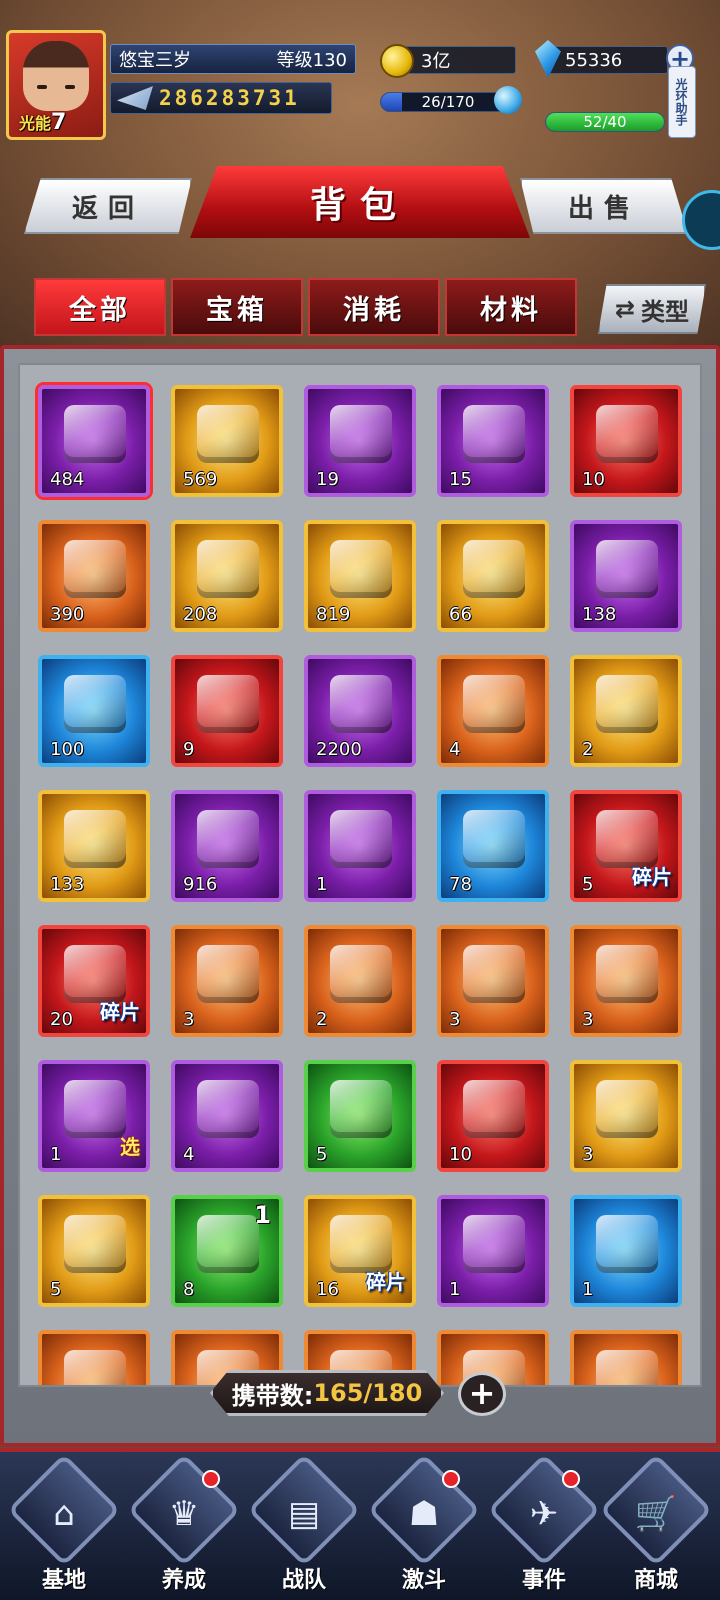 The width and height of the screenshot is (720, 1600). What do you see at coordinates (200, 614) in the screenshot?
I see `item-count: 208` at bounding box center [200, 614].